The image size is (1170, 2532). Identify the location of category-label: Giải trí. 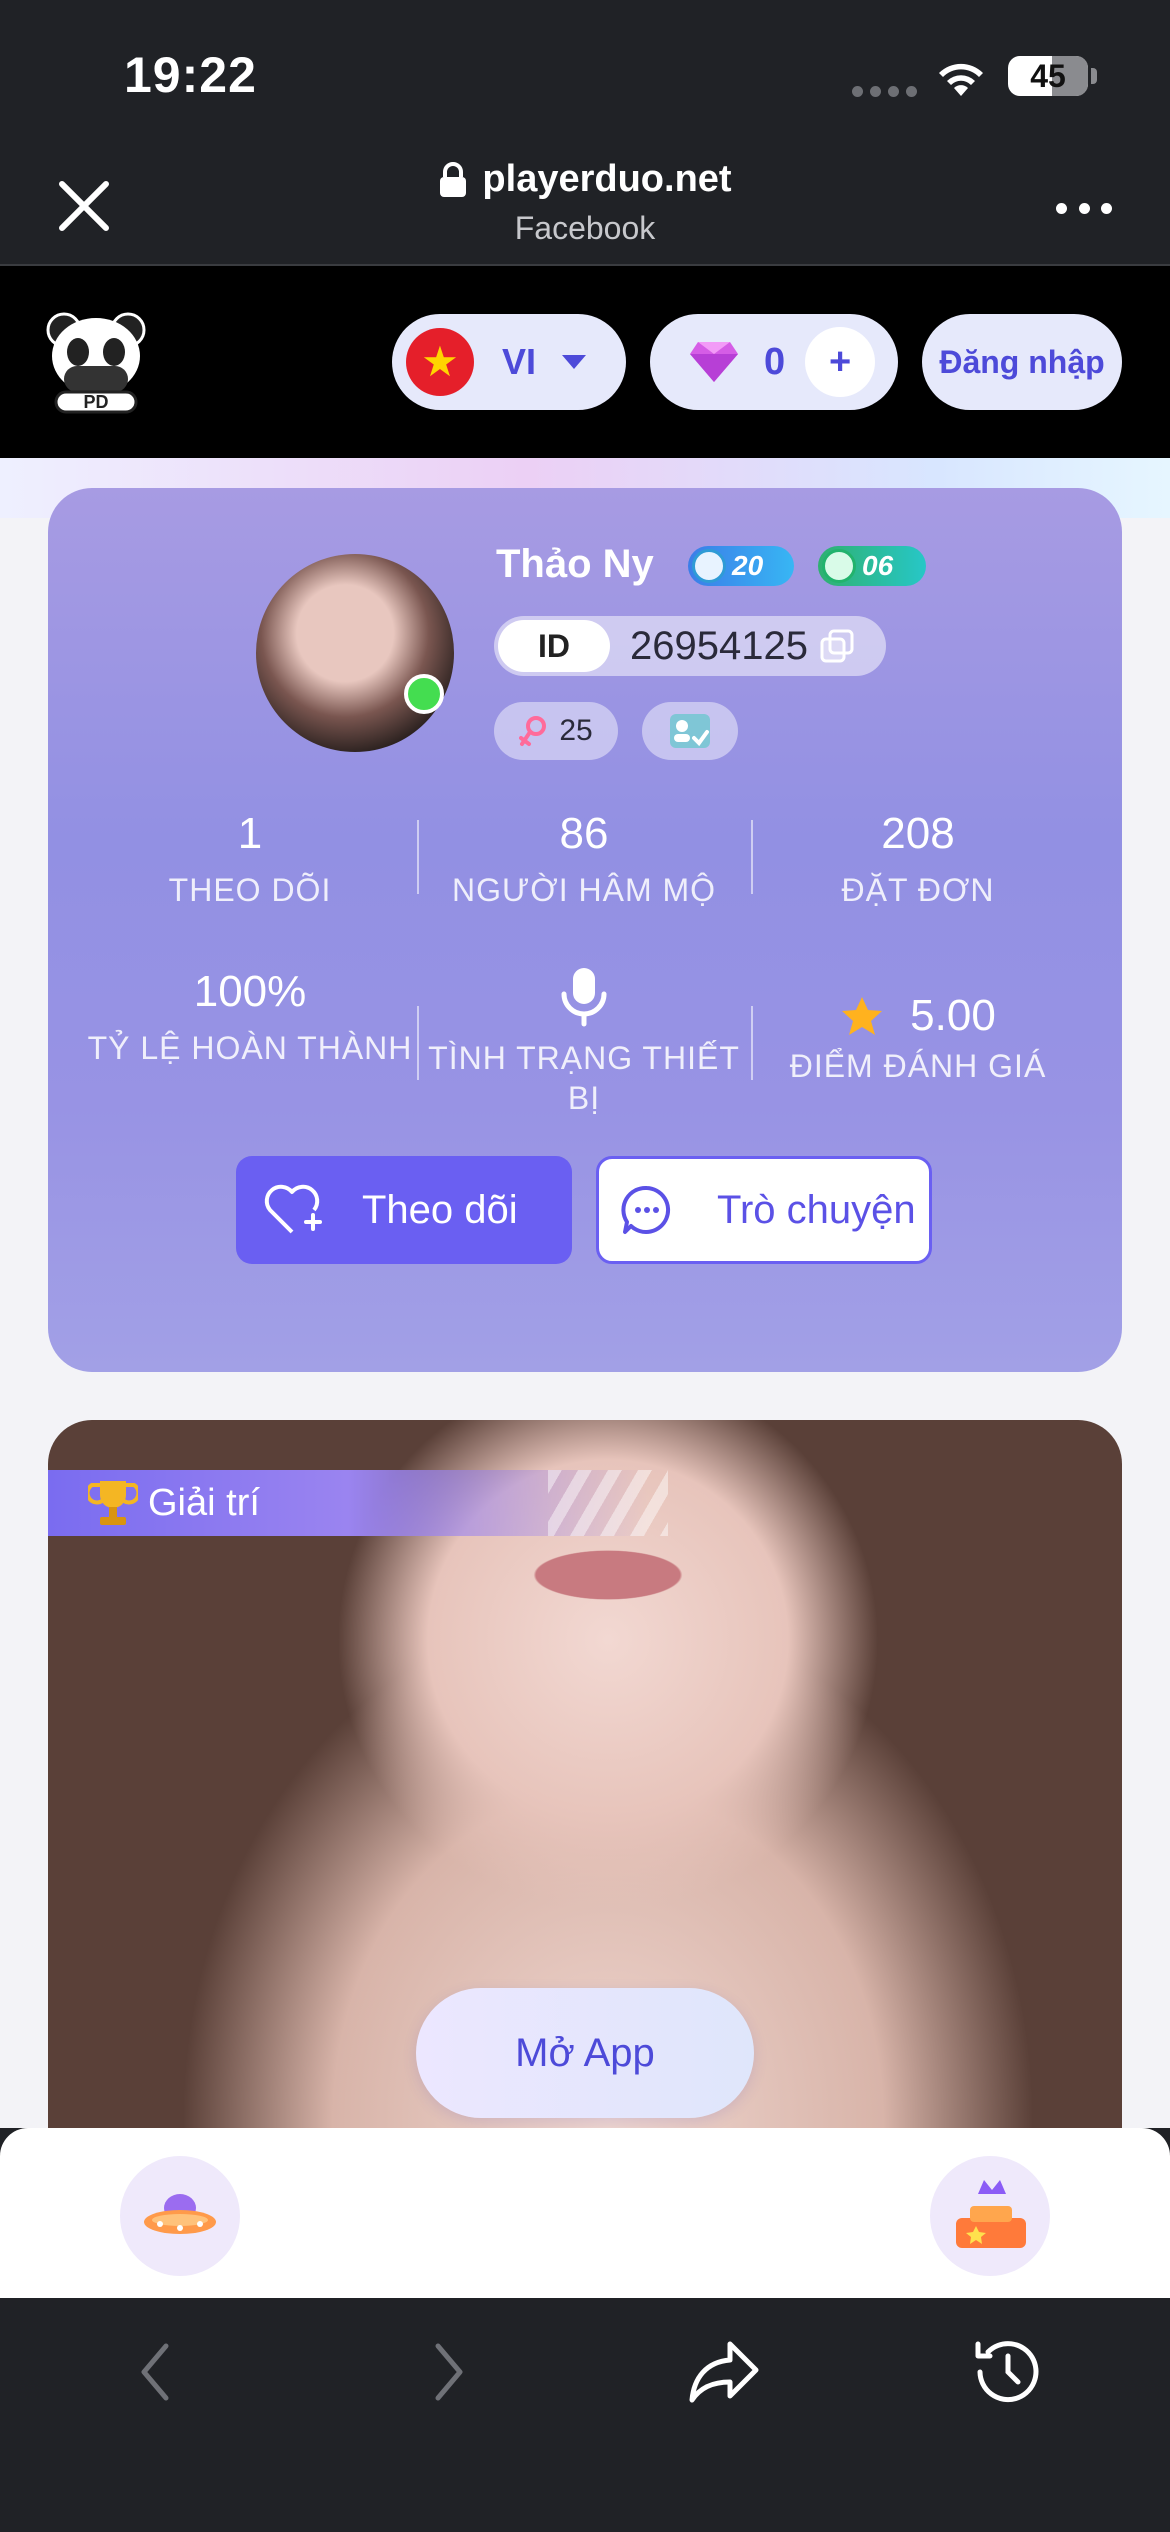
(204, 1502).